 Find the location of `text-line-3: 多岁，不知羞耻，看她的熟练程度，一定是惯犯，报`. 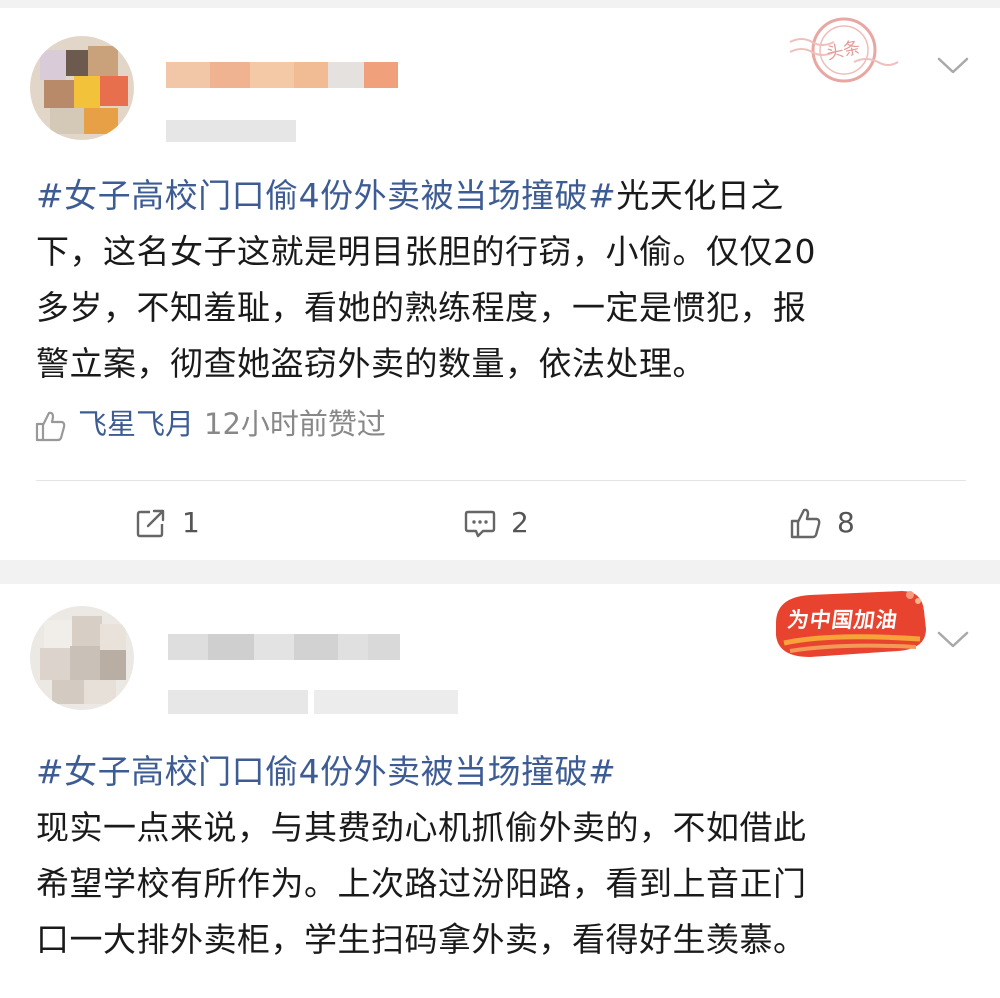

text-line-3: 多岁，不知羞耻，看她的熟练程度，一定是惯犯，报 is located at coordinates (421, 307).